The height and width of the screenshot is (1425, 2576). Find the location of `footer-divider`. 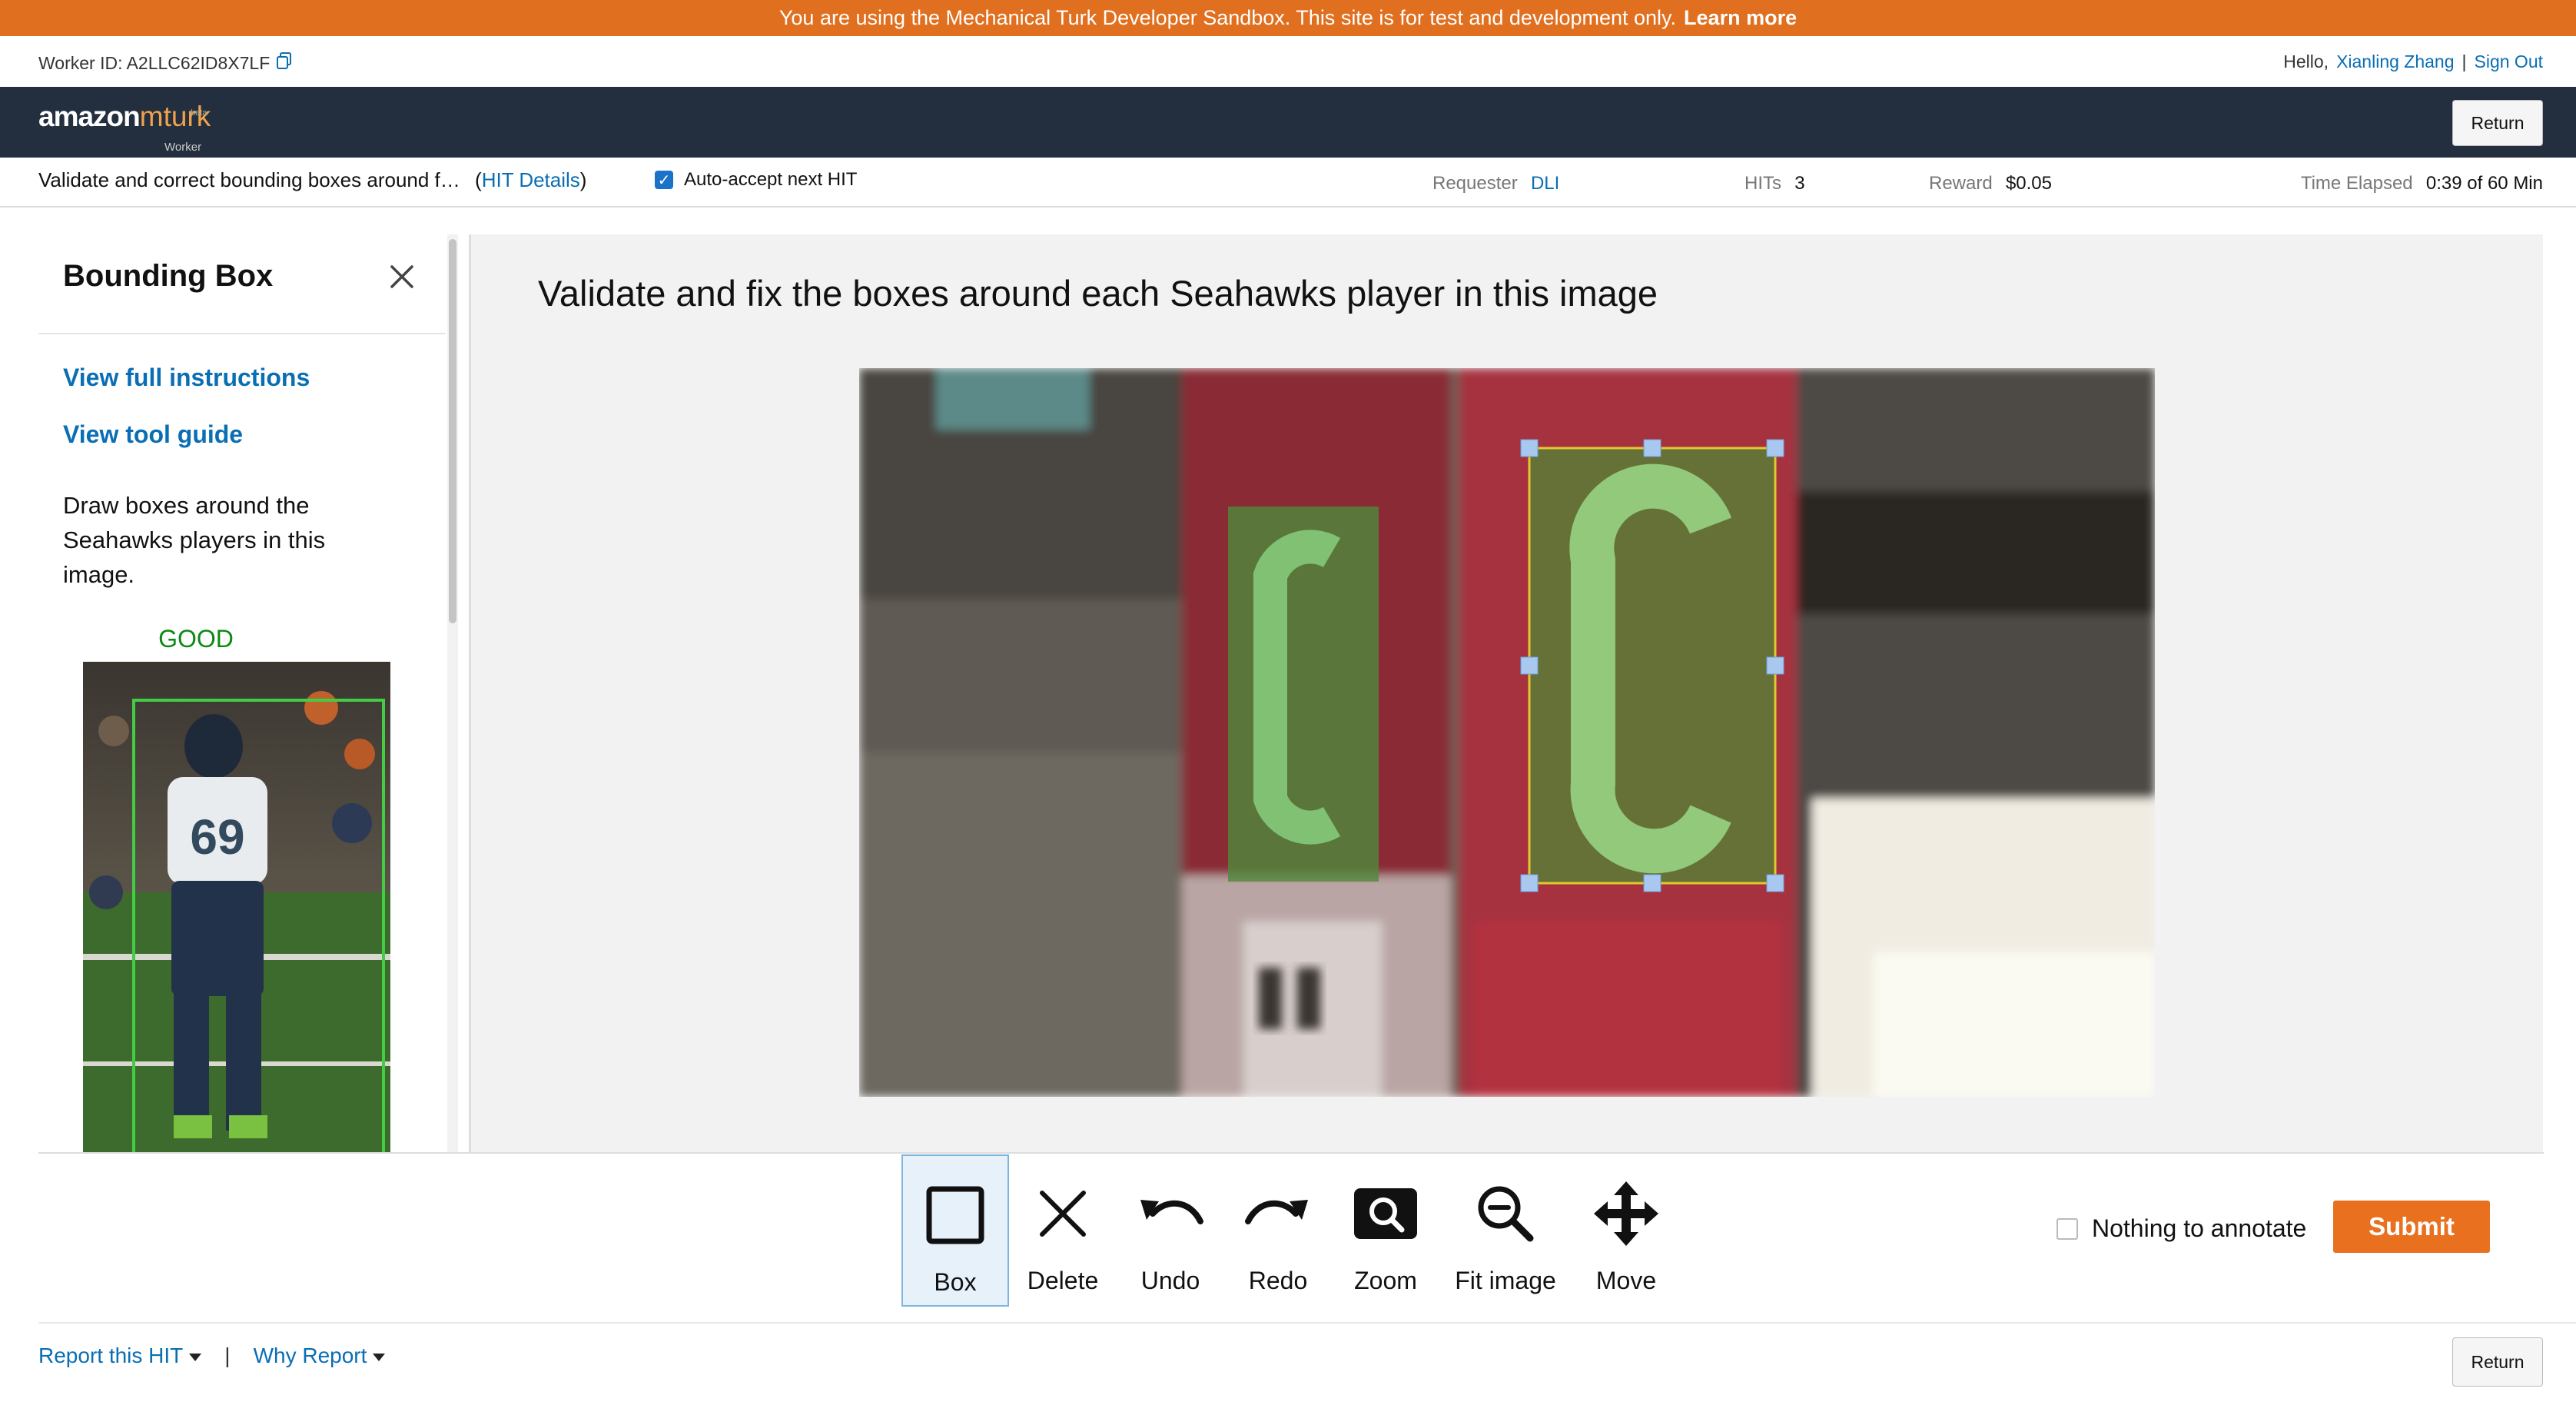

footer-divider is located at coordinates (1307, 1323).